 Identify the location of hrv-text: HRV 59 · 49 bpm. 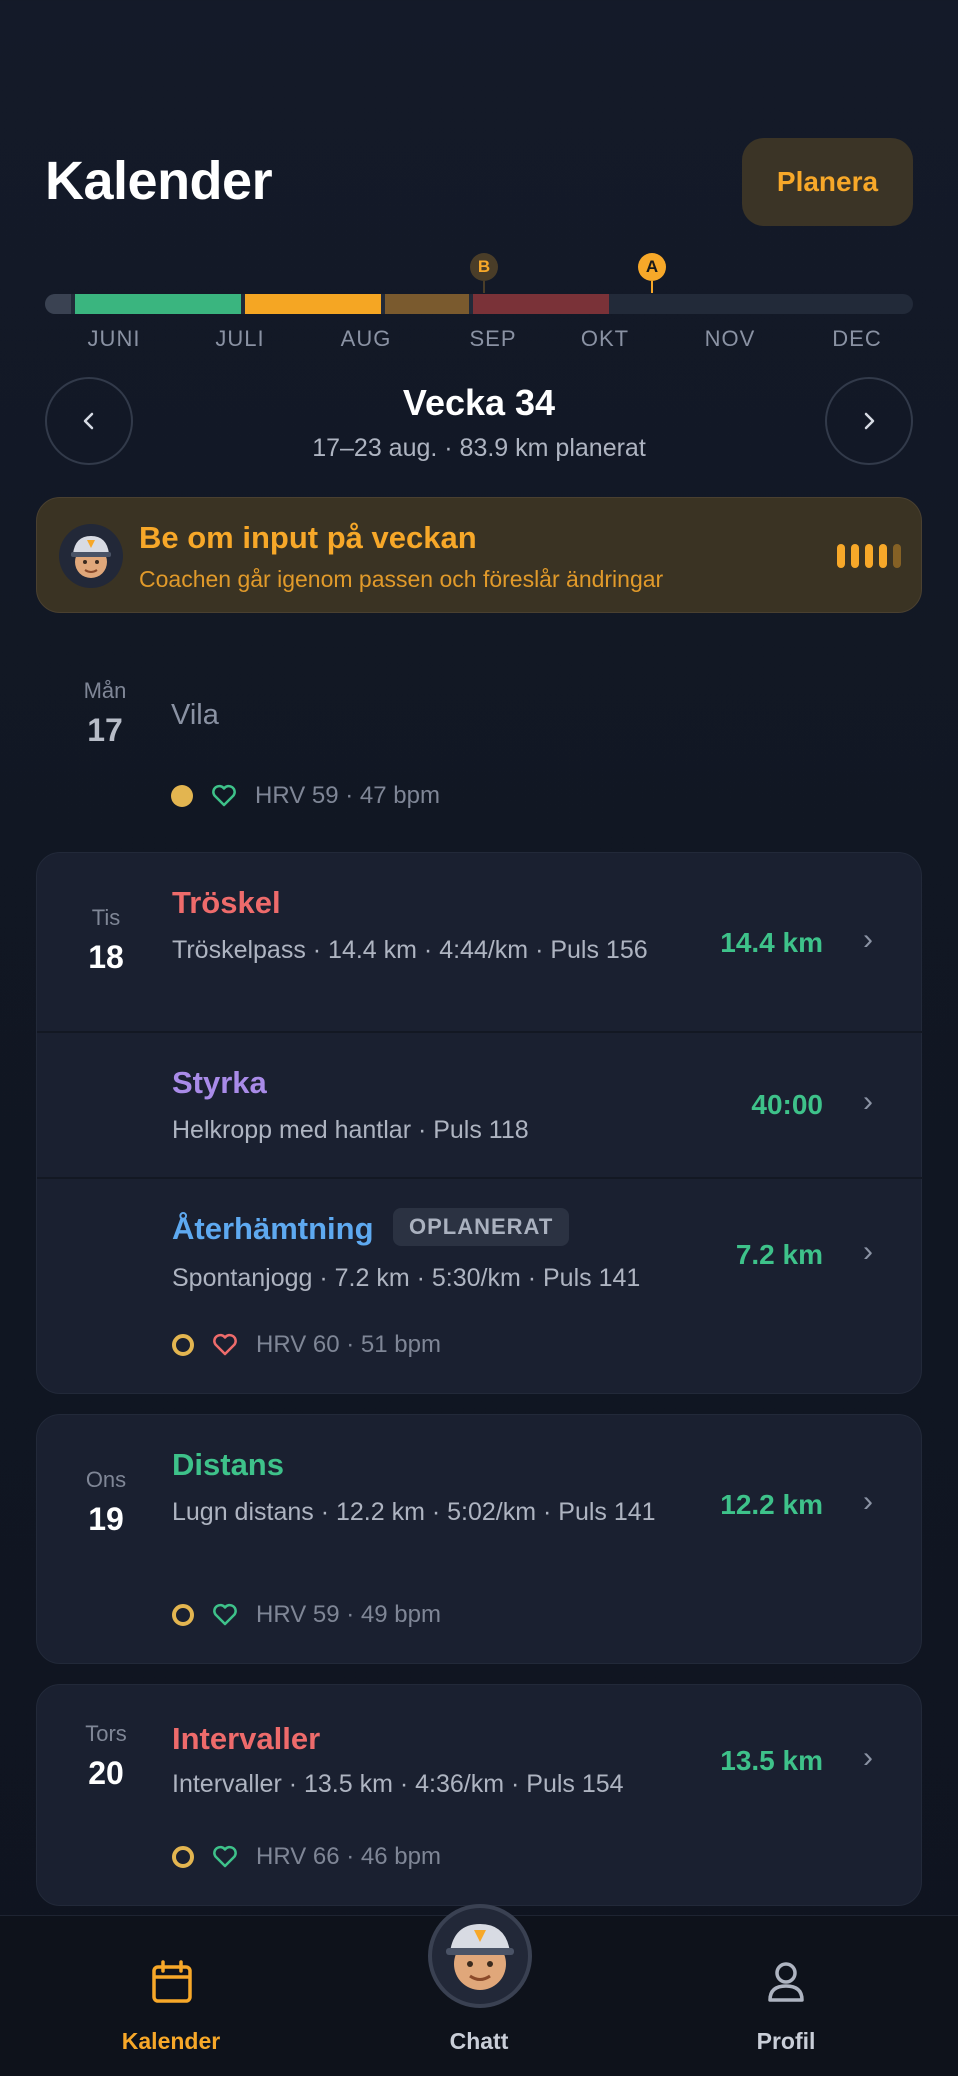
(348, 1614).